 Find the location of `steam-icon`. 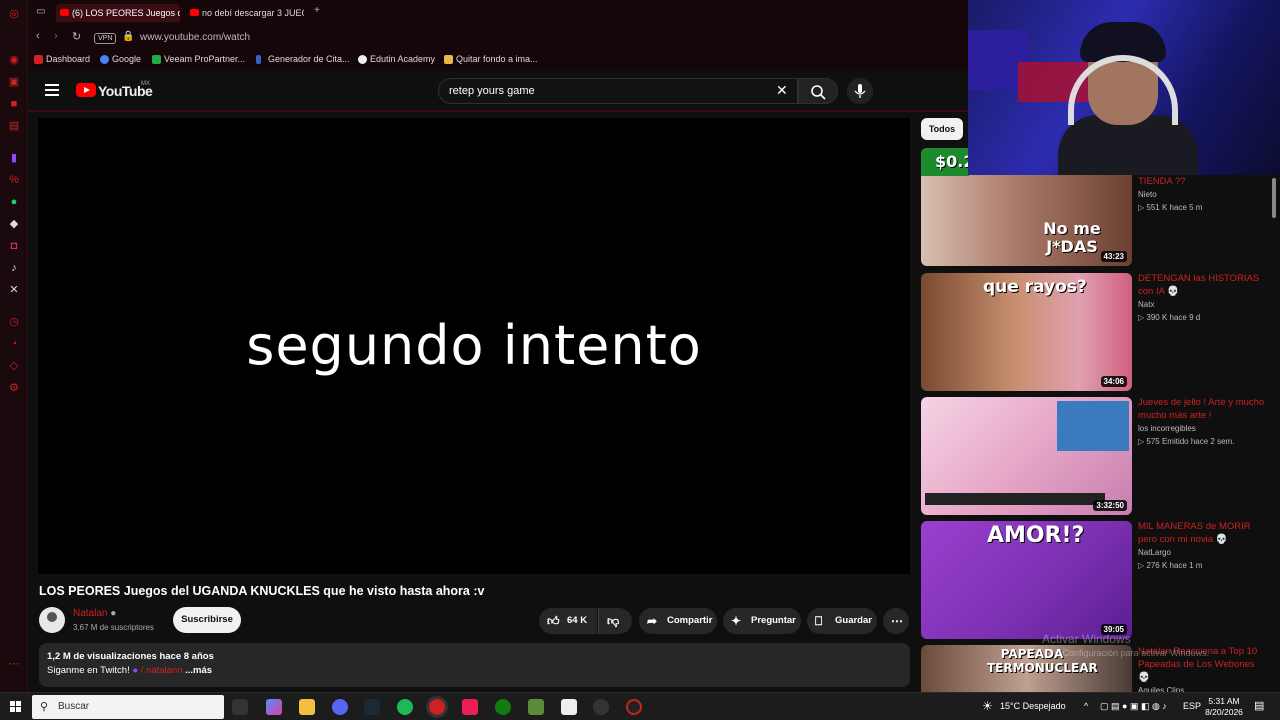

steam-icon is located at coordinates (372, 707).